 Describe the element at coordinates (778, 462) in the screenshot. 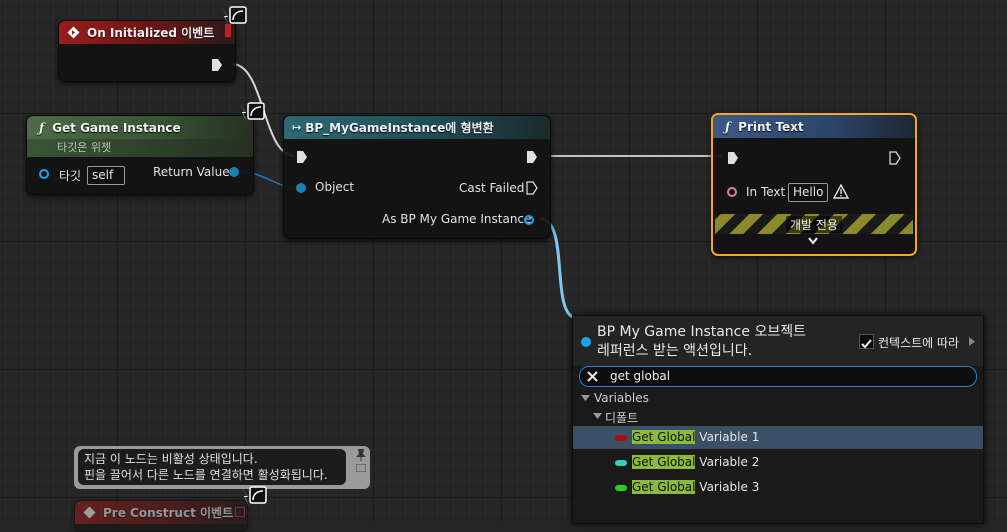

I see `menu-item-get-global-variable-2: Get Global Variable 2` at that location.